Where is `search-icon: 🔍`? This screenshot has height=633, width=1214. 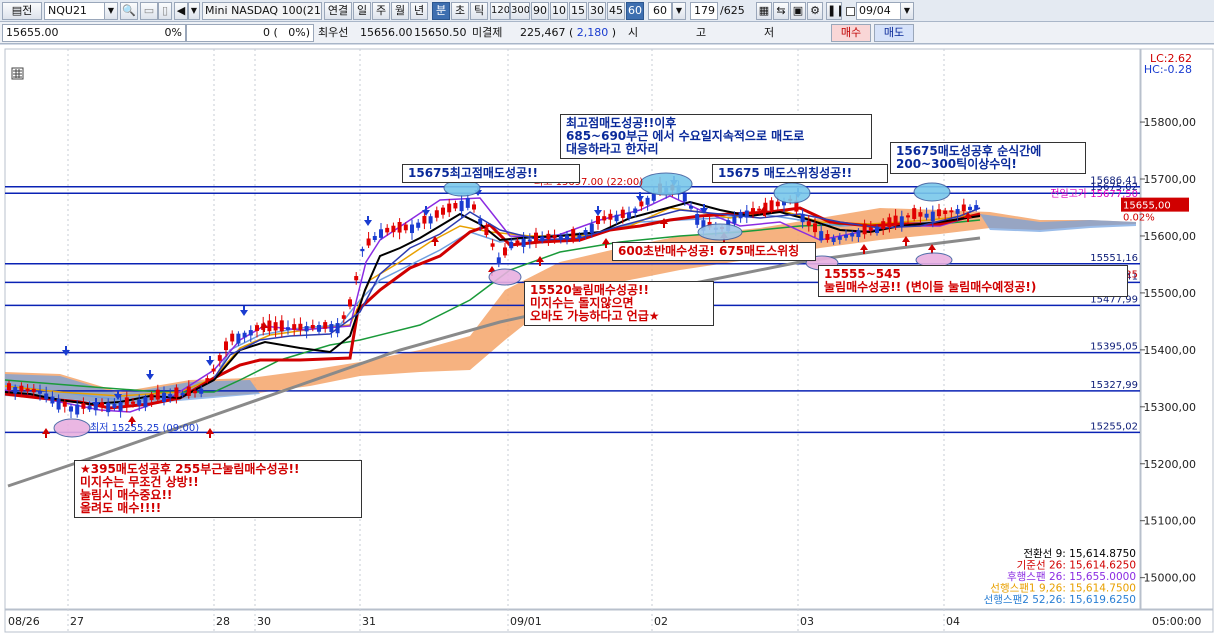 search-icon: 🔍 is located at coordinates (129, 11).